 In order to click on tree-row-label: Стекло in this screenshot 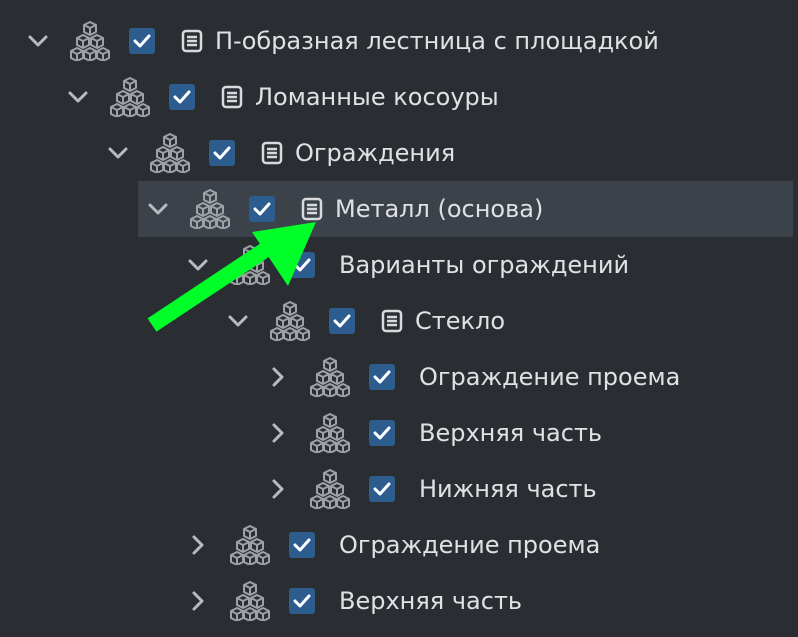, I will do `click(460, 321)`.